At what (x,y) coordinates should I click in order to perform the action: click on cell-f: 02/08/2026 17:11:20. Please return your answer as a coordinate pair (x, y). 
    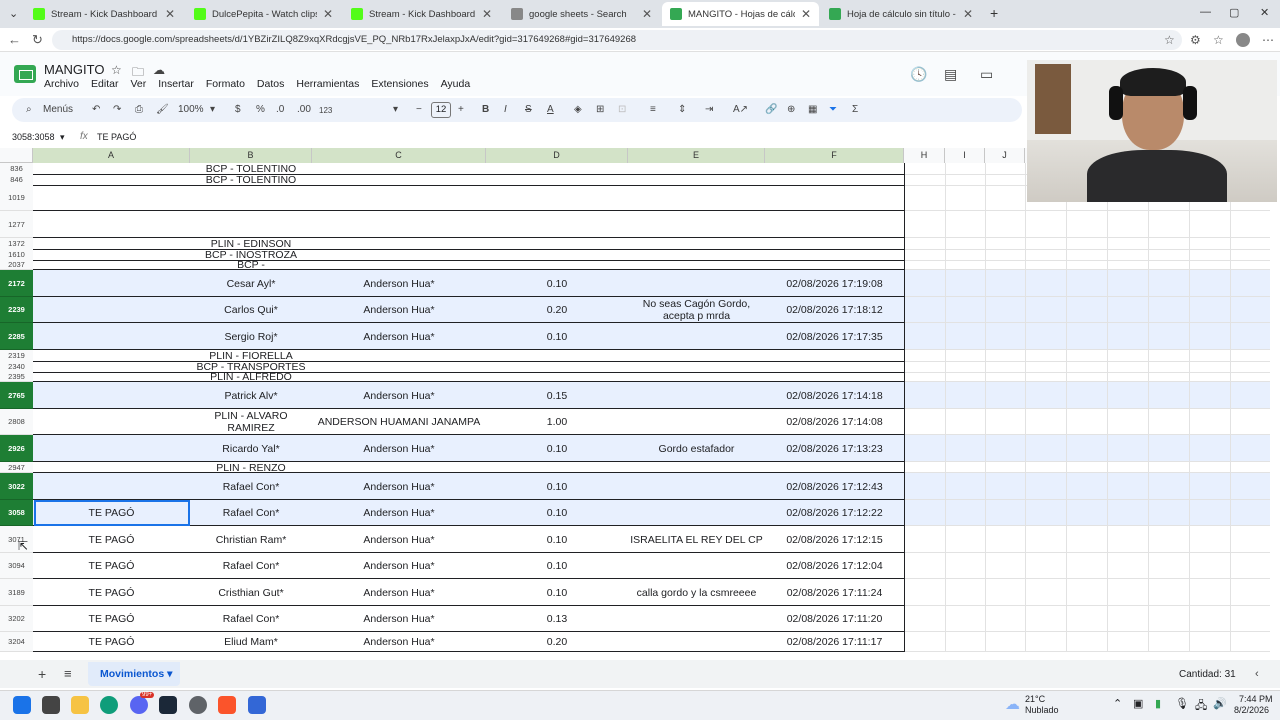
    Looking at the image, I should click on (834, 619).